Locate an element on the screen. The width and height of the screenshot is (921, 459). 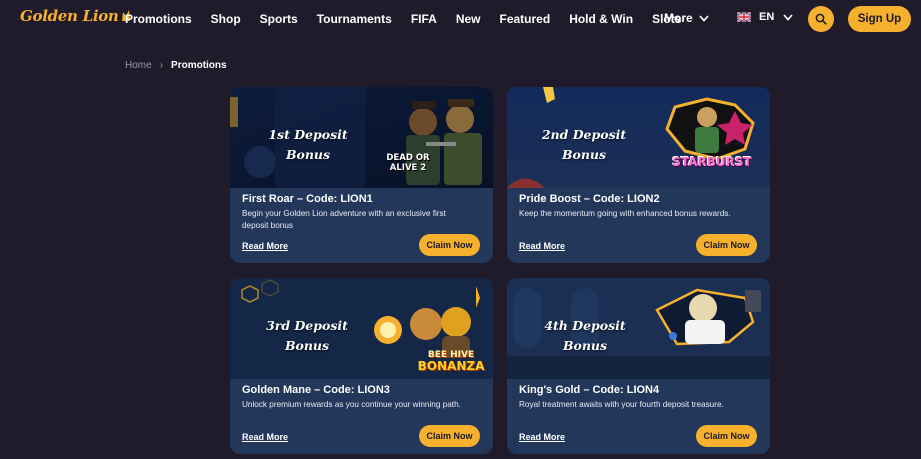
game-logo-bee-hive-bonanza: BEE HIVE BONANZA is located at coordinates (451, 361).